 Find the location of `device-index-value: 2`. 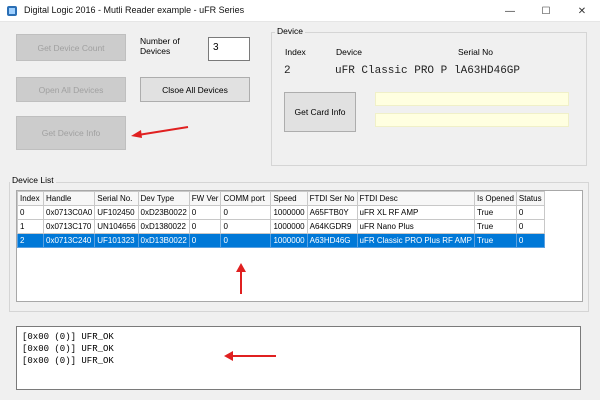

device-index-value: 2 is located at coordinates (287, 71).